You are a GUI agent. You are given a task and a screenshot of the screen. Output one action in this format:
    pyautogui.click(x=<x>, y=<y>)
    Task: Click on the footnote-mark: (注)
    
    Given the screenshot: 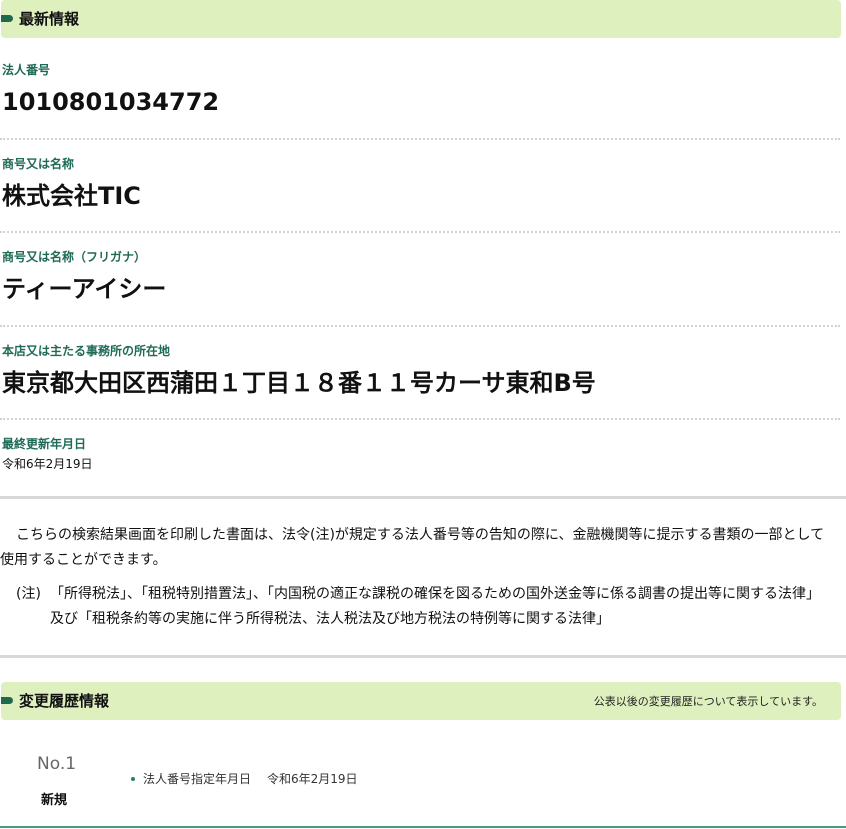 What is the action you would take?
    pyautogui.click(x=28, y=594)
    